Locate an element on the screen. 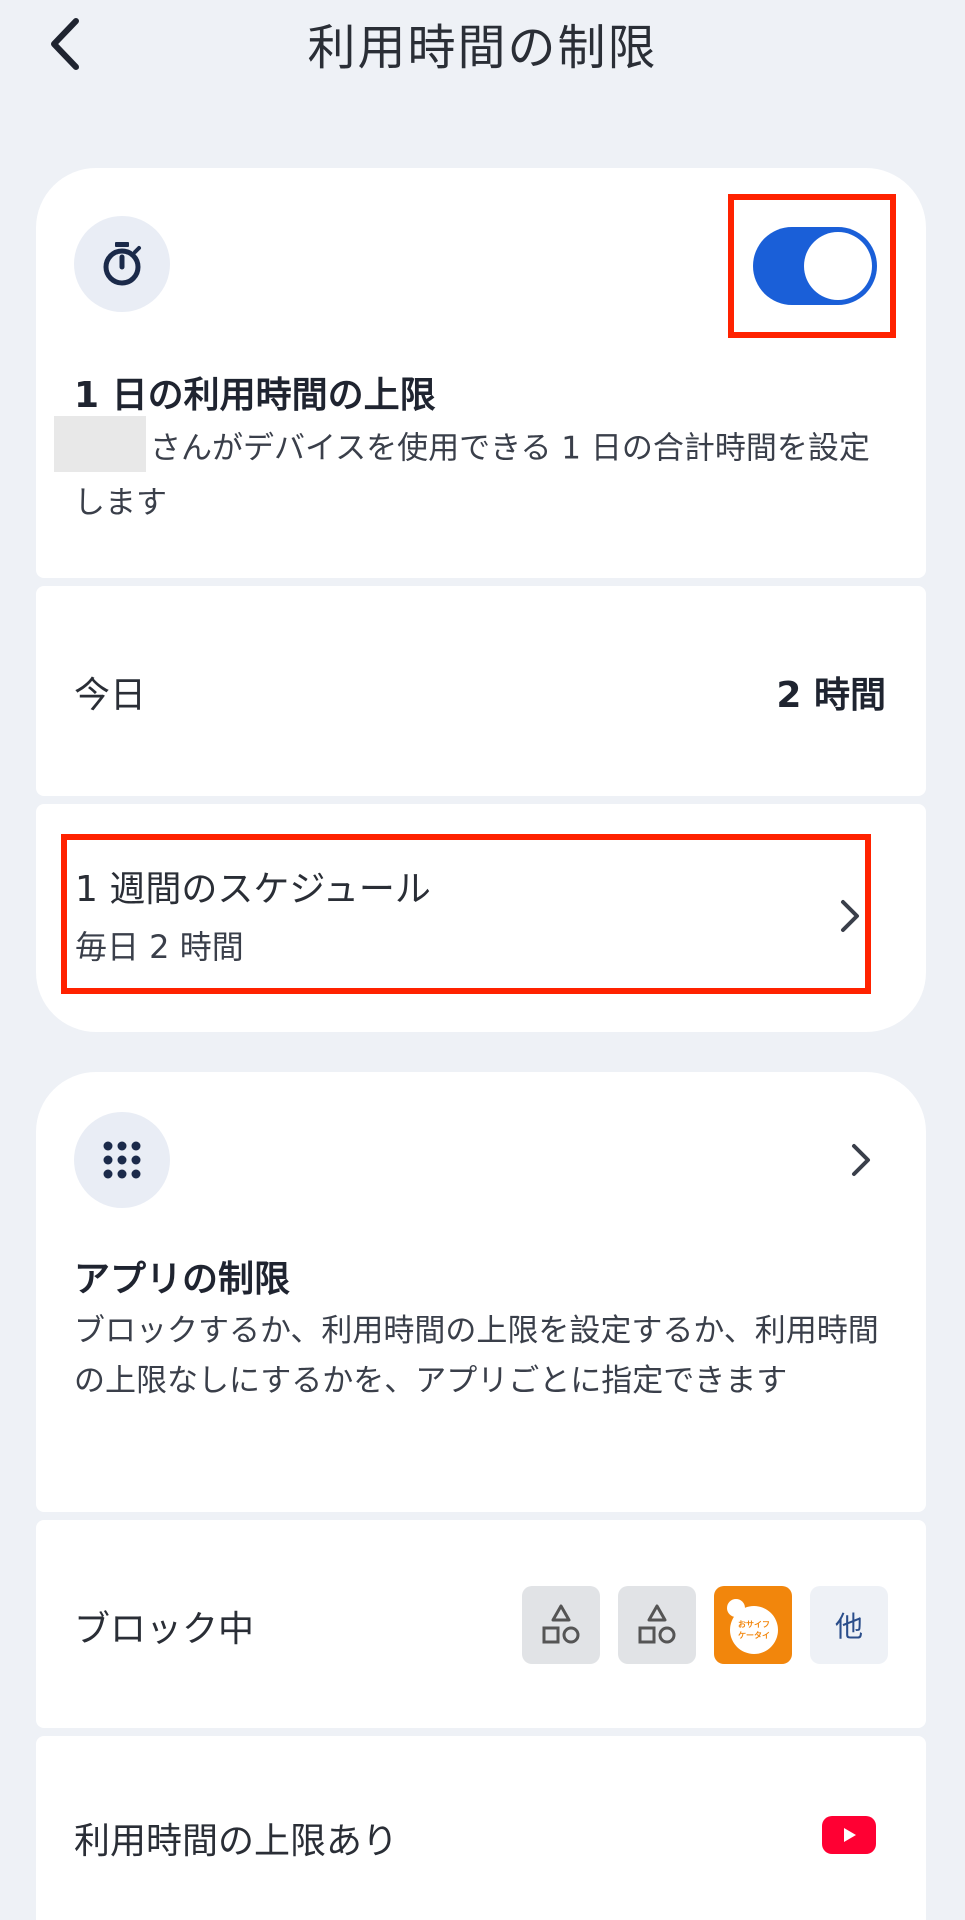  toggle-highlight is located at coordinates (812, 266).